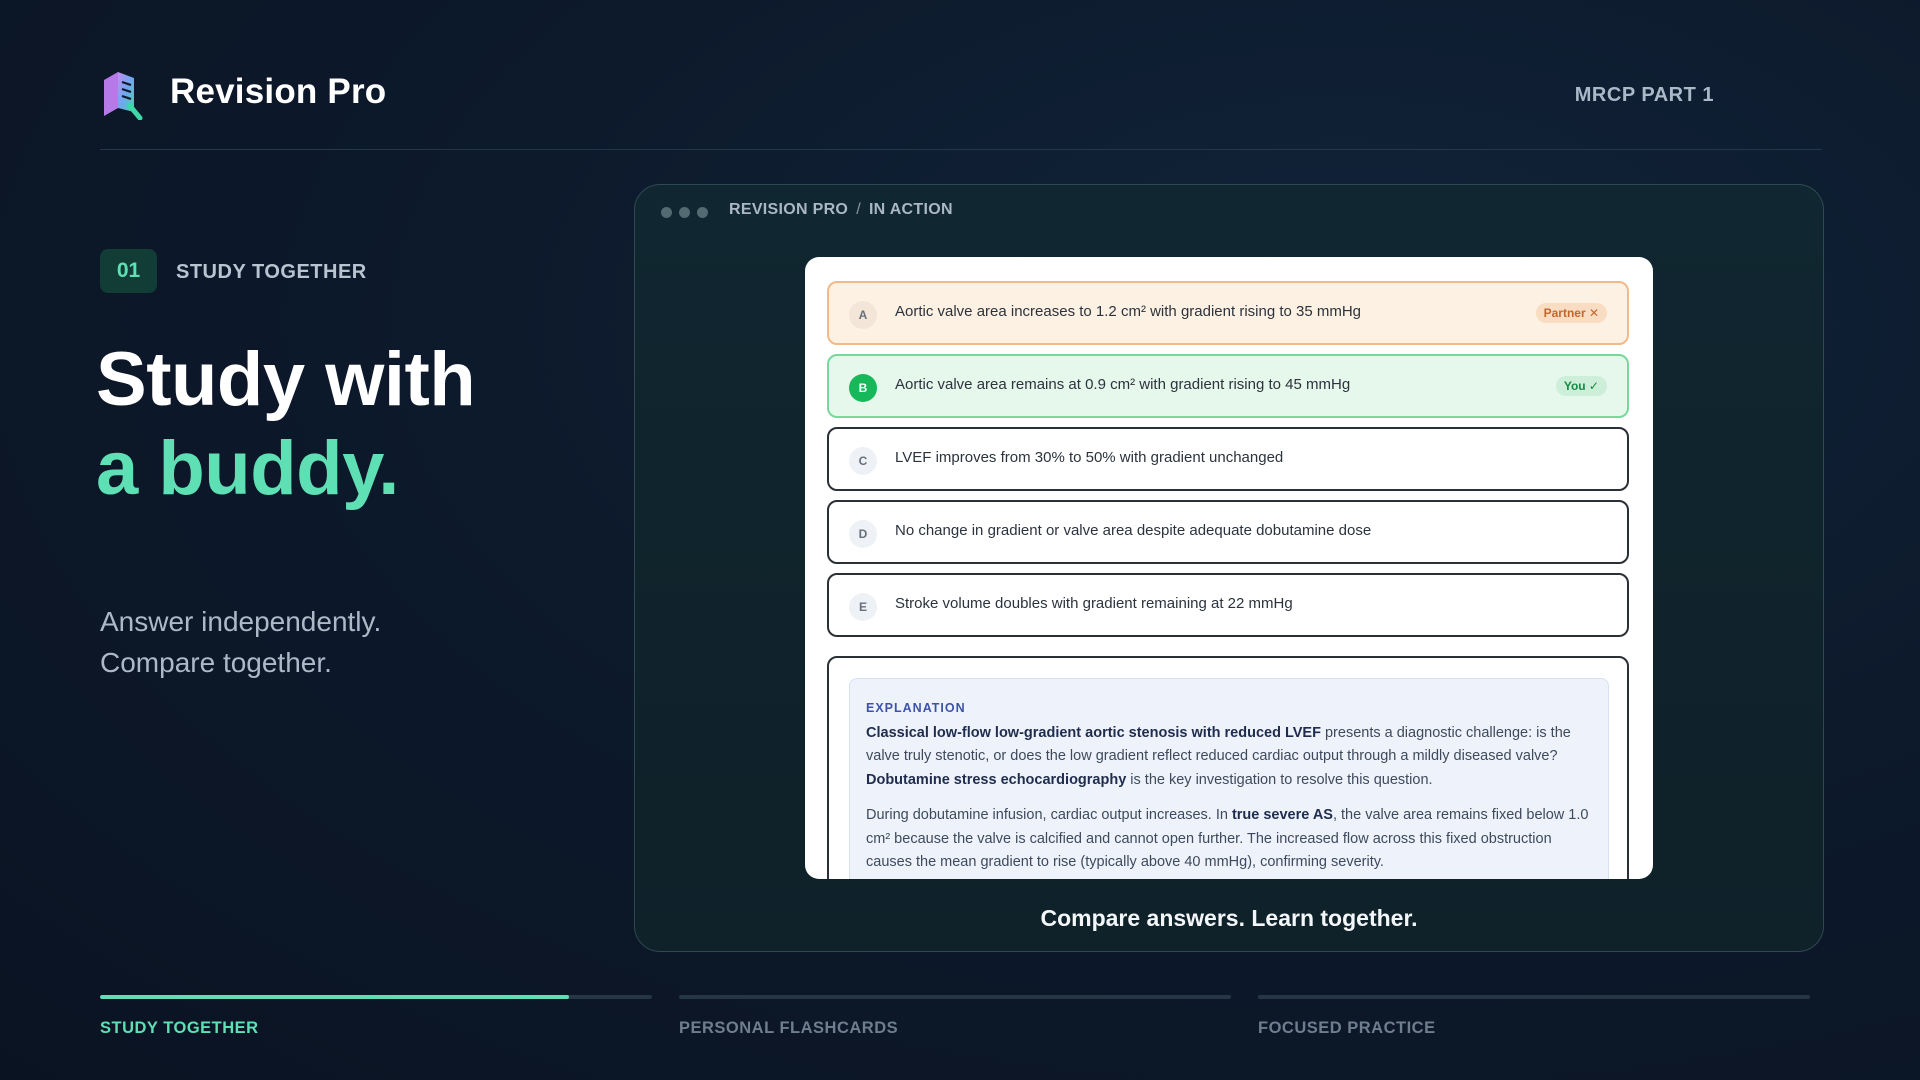 The image size is (1920, 1080). What do you see at coordinates (1534, 1016) in the screenshot?
I see `progress-step-focused-practice: FOCUSED PRACTICE` at bounding box center [1534, 1016].